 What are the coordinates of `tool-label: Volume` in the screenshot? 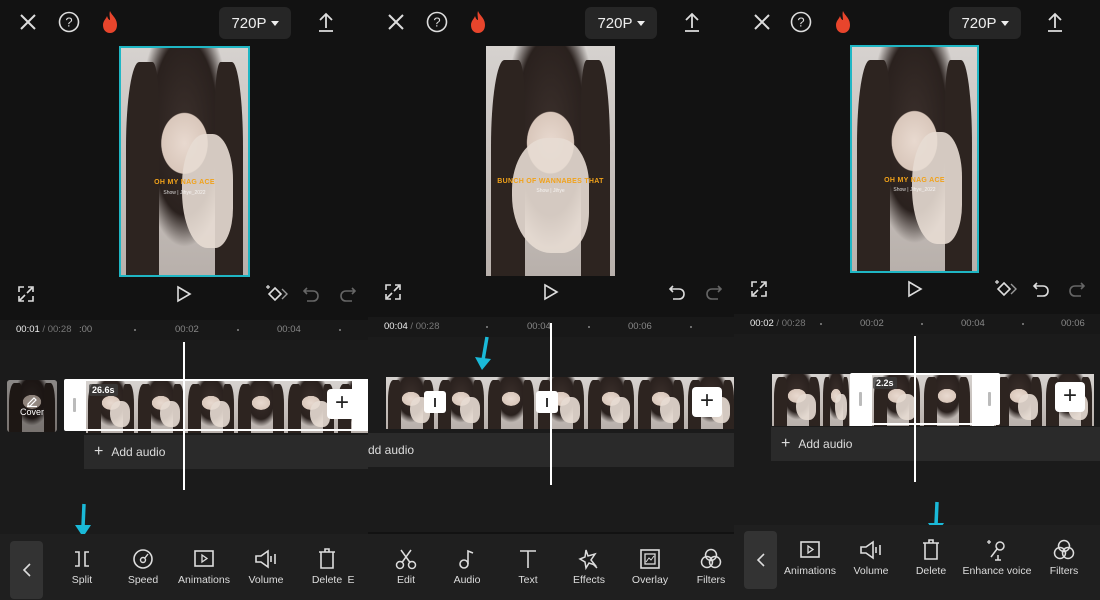 It's located at (266, 580).